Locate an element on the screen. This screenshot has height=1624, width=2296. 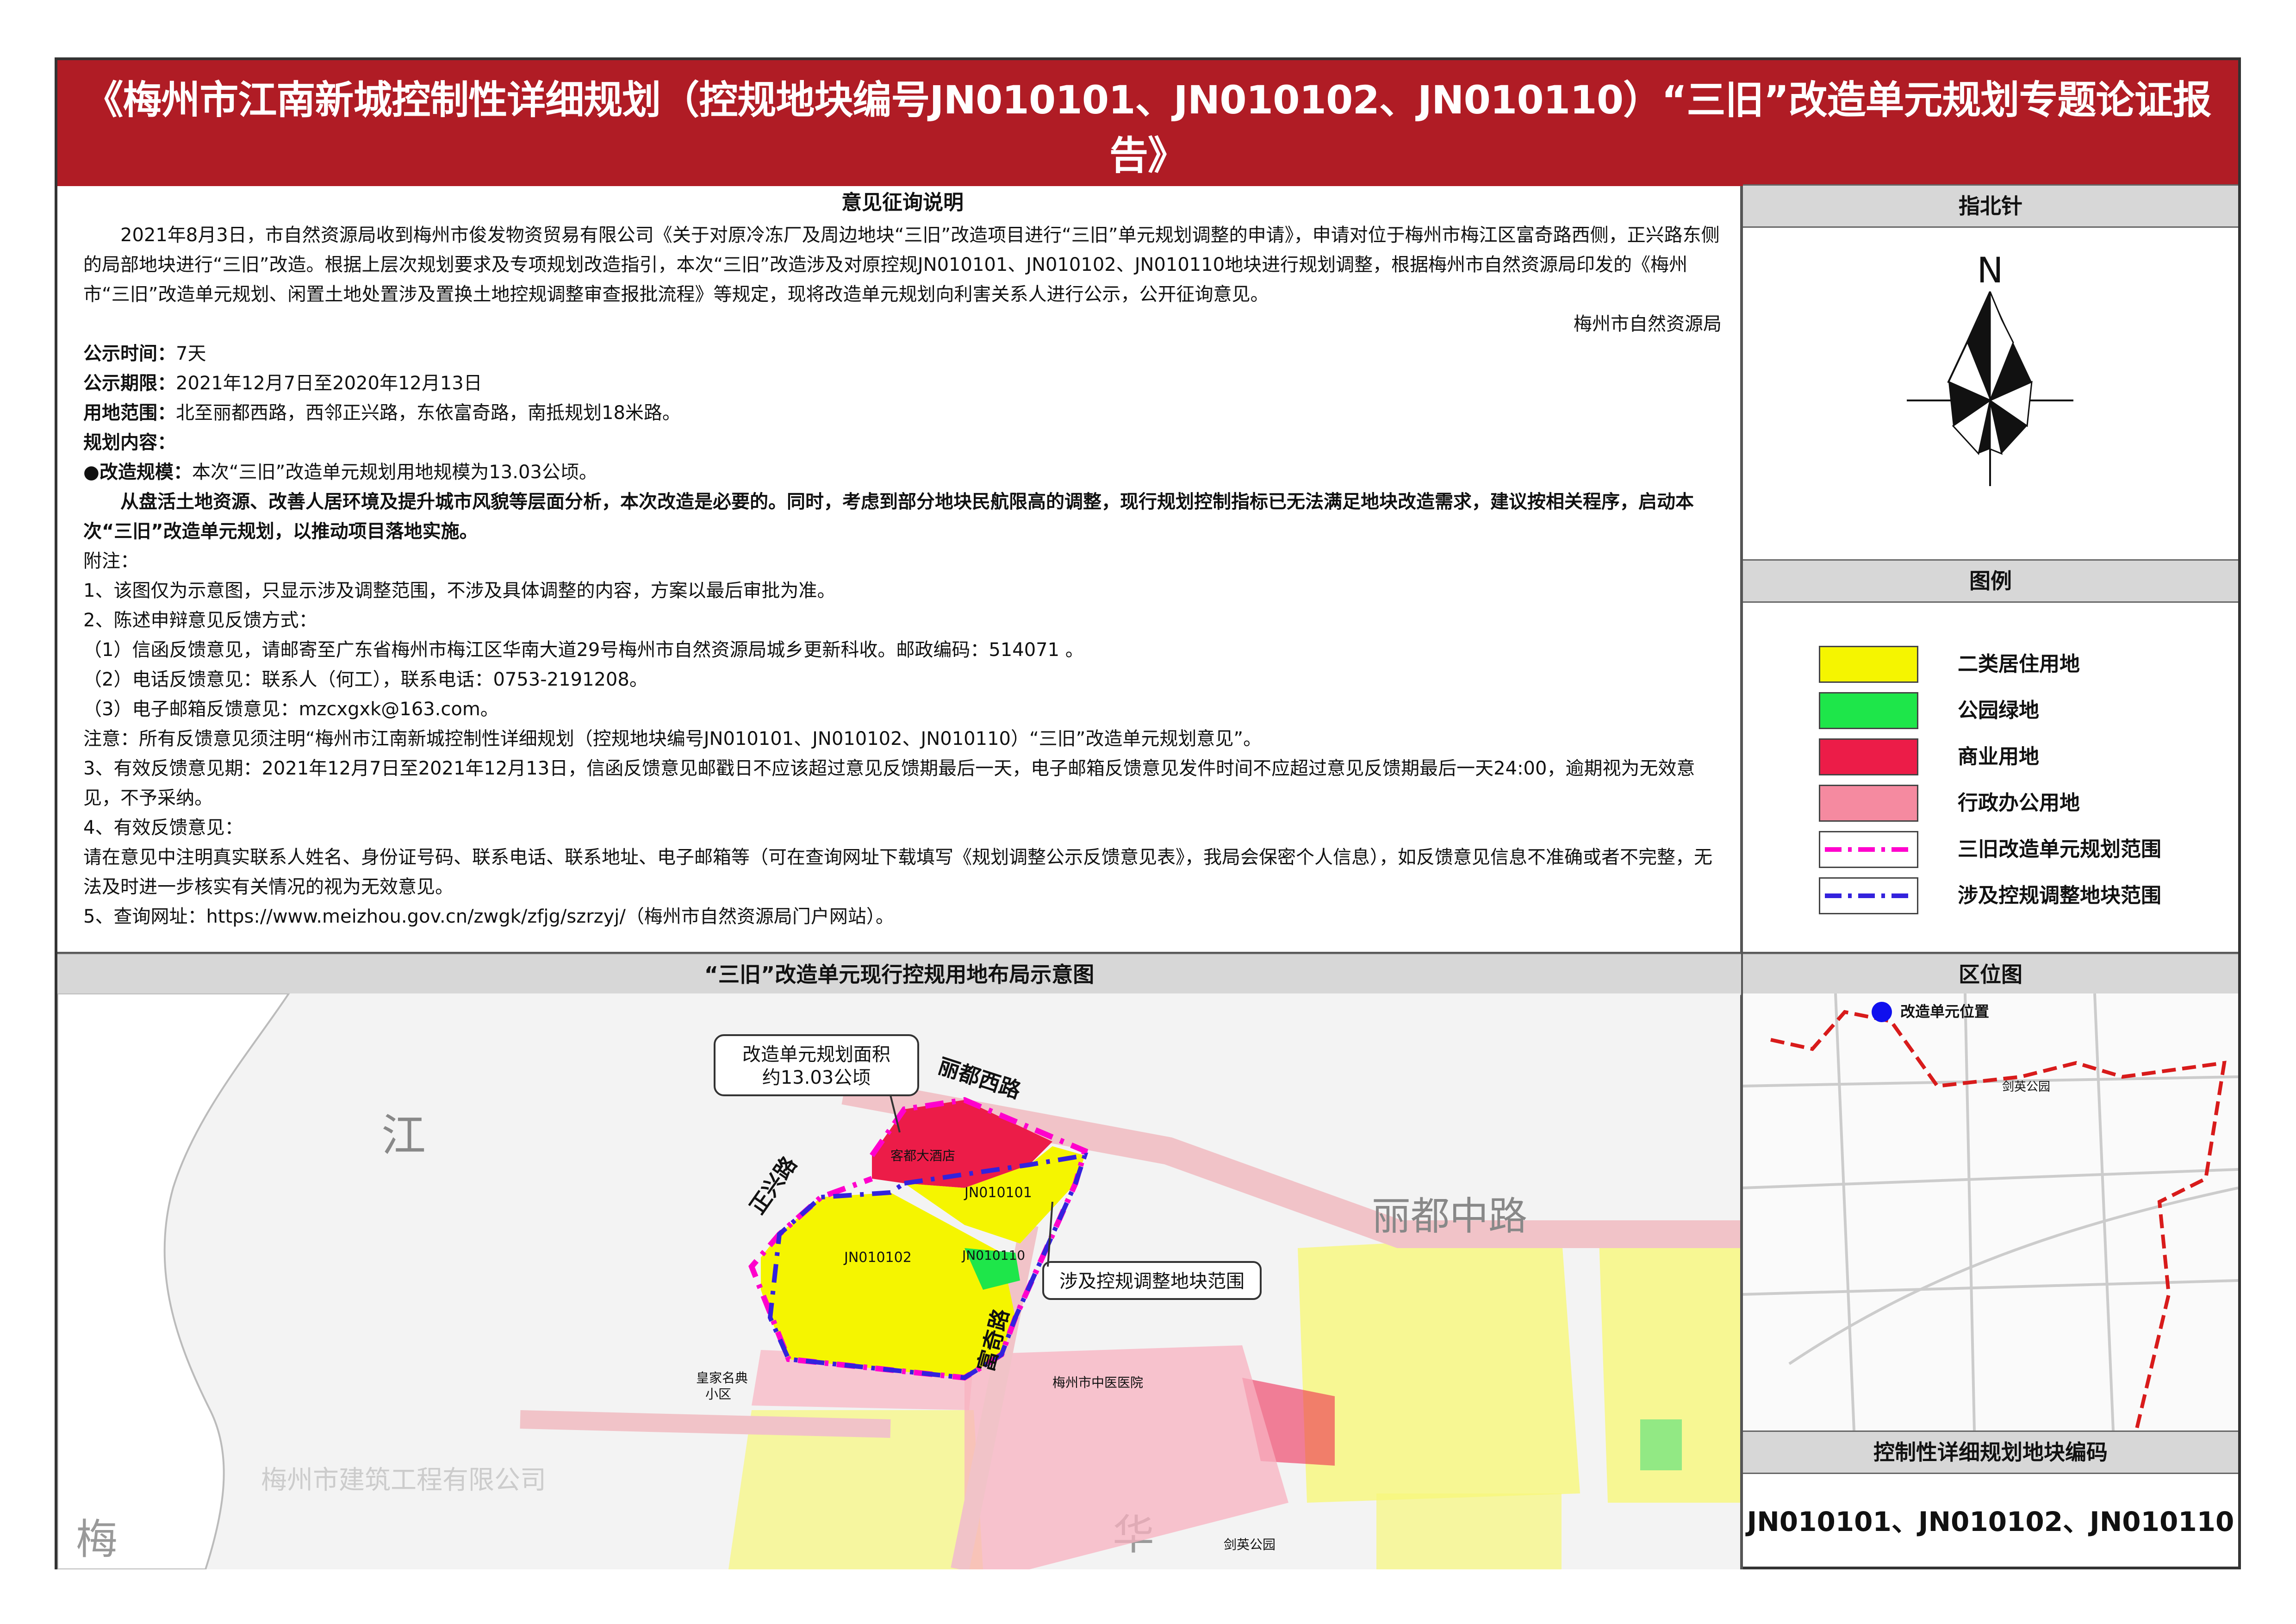
parcel-JN010110-label: JN010110 is located at coordinates (993, 1255).